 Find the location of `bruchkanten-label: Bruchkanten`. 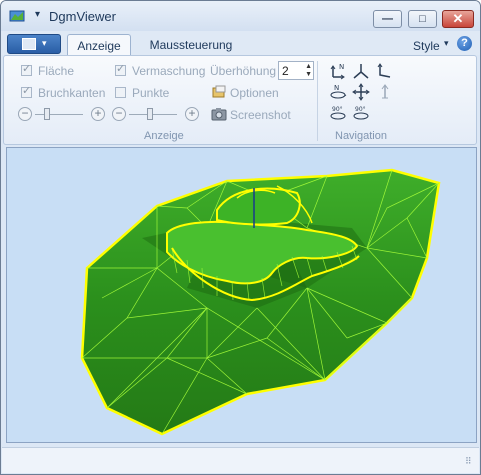

bruchkanten-label: Bruchkanten is located at coordinates (72, 93).